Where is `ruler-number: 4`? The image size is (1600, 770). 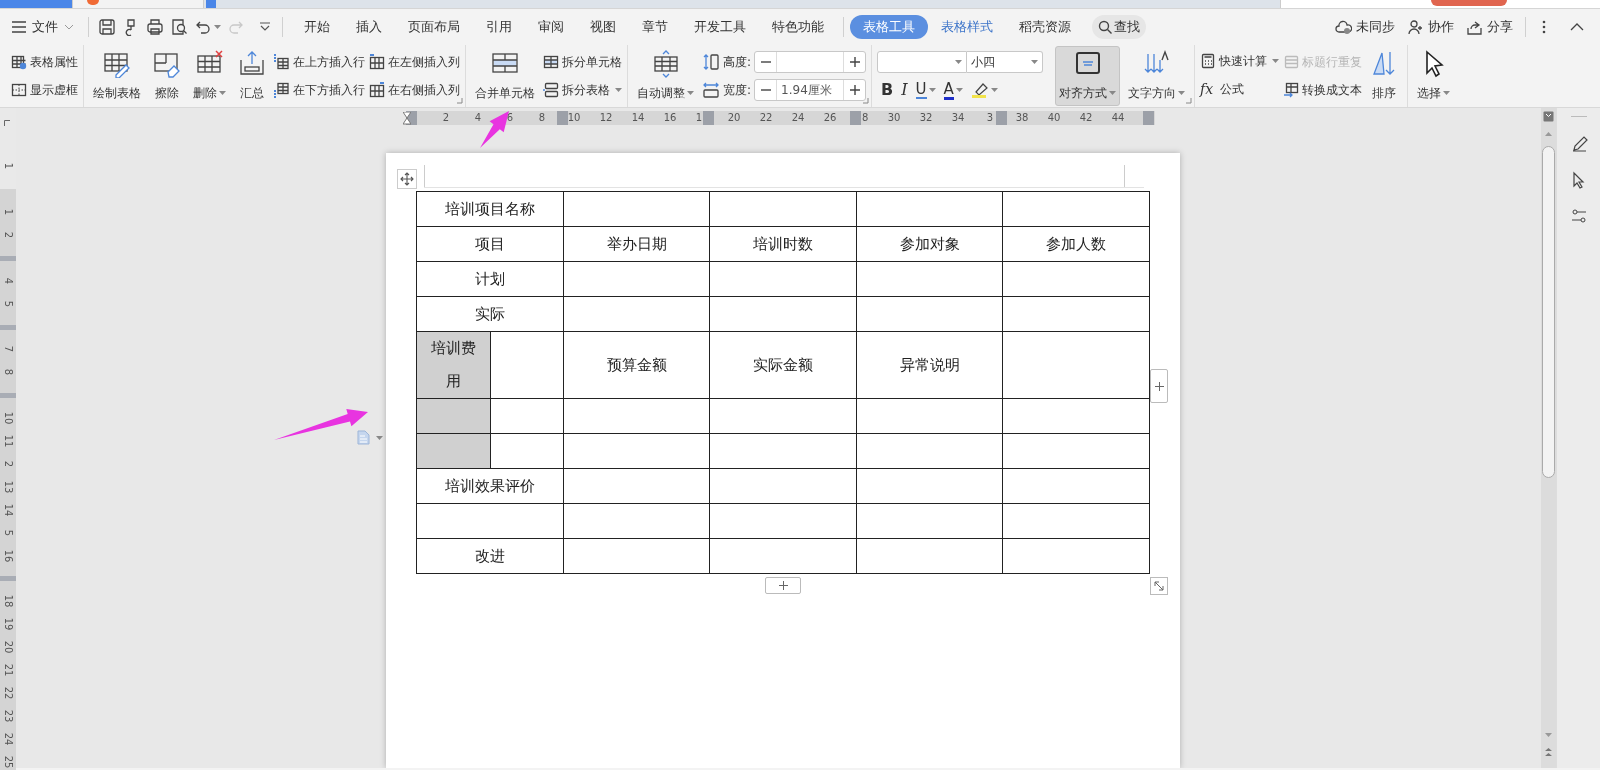 ruler-number: 4 is located at coordinates (8, 280).